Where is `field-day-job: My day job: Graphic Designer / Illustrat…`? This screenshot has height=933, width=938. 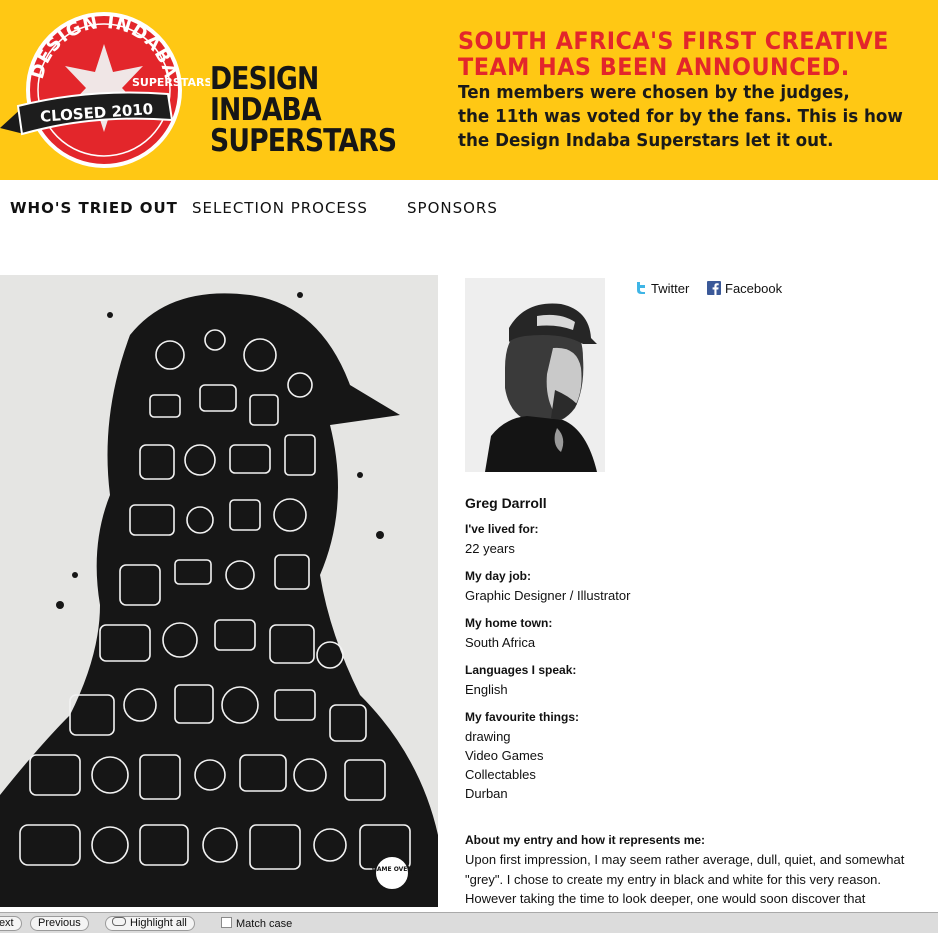
field-day-job: My day job: Graphic Designer / Illustrat… is located at coordinates (685, 586).